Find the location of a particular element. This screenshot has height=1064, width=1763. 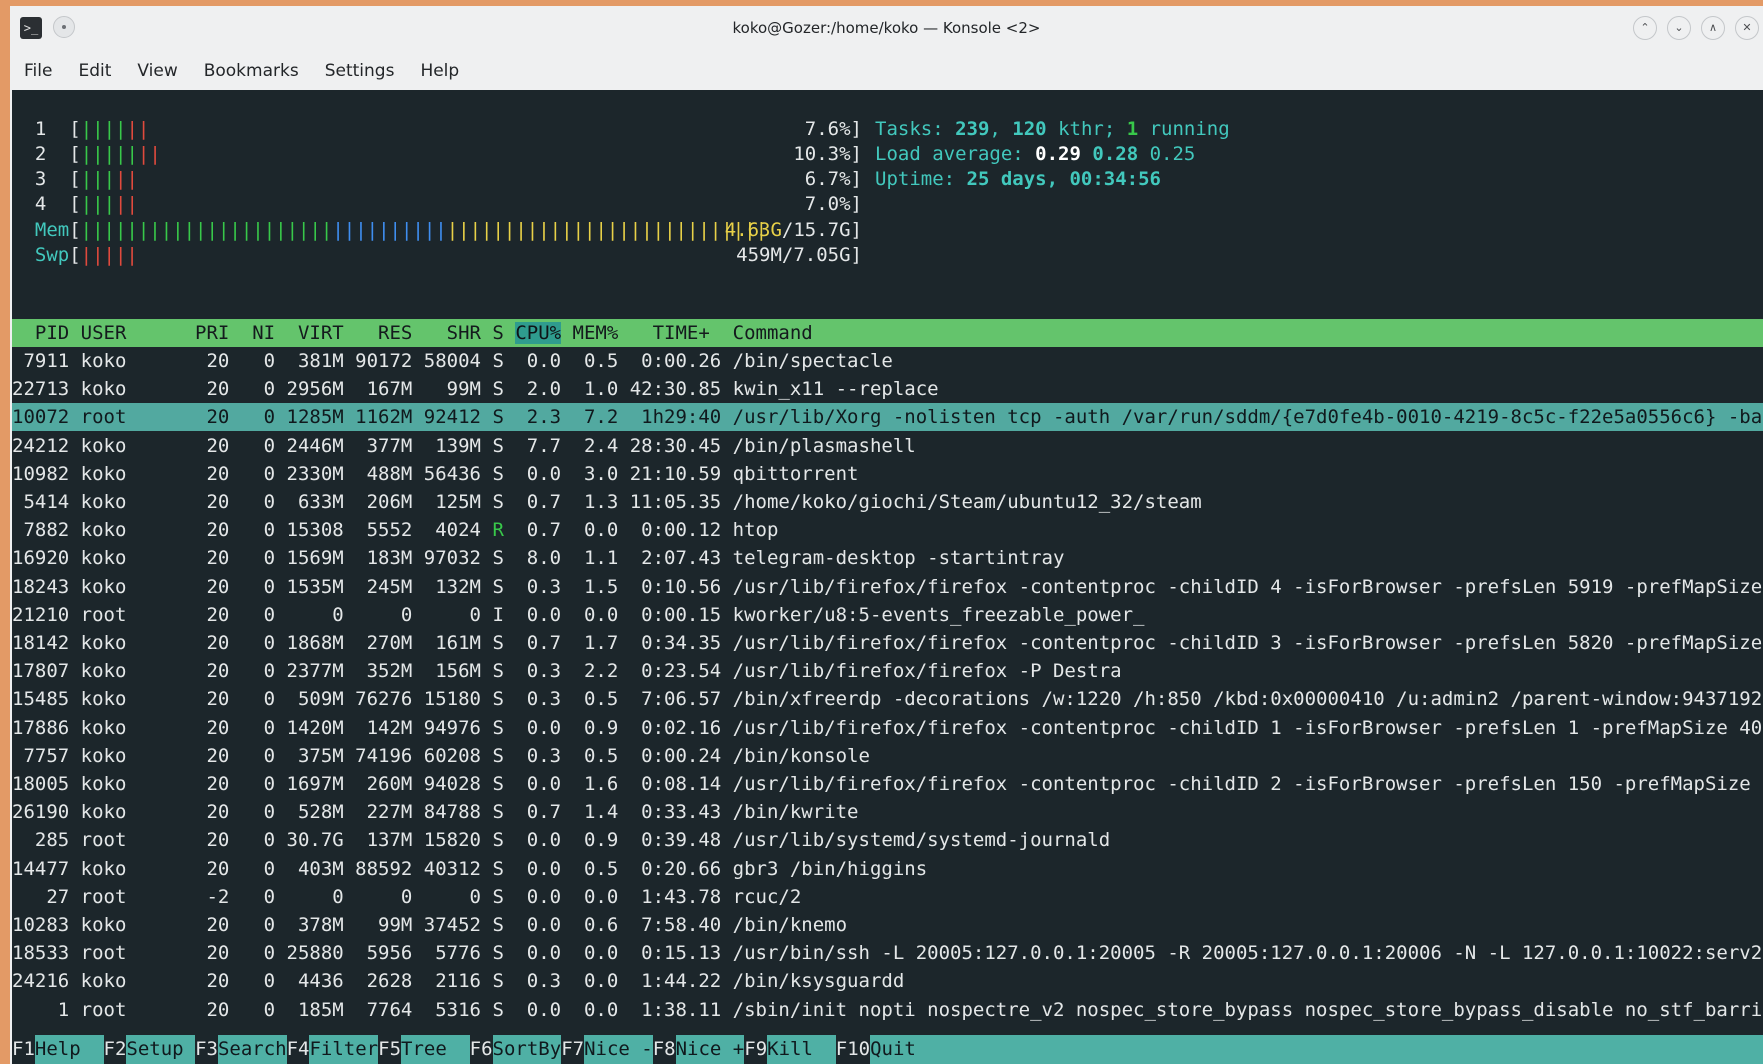

cpu-meter: 1 [|||||| 7.6%] is located at coordinates (437, 129).